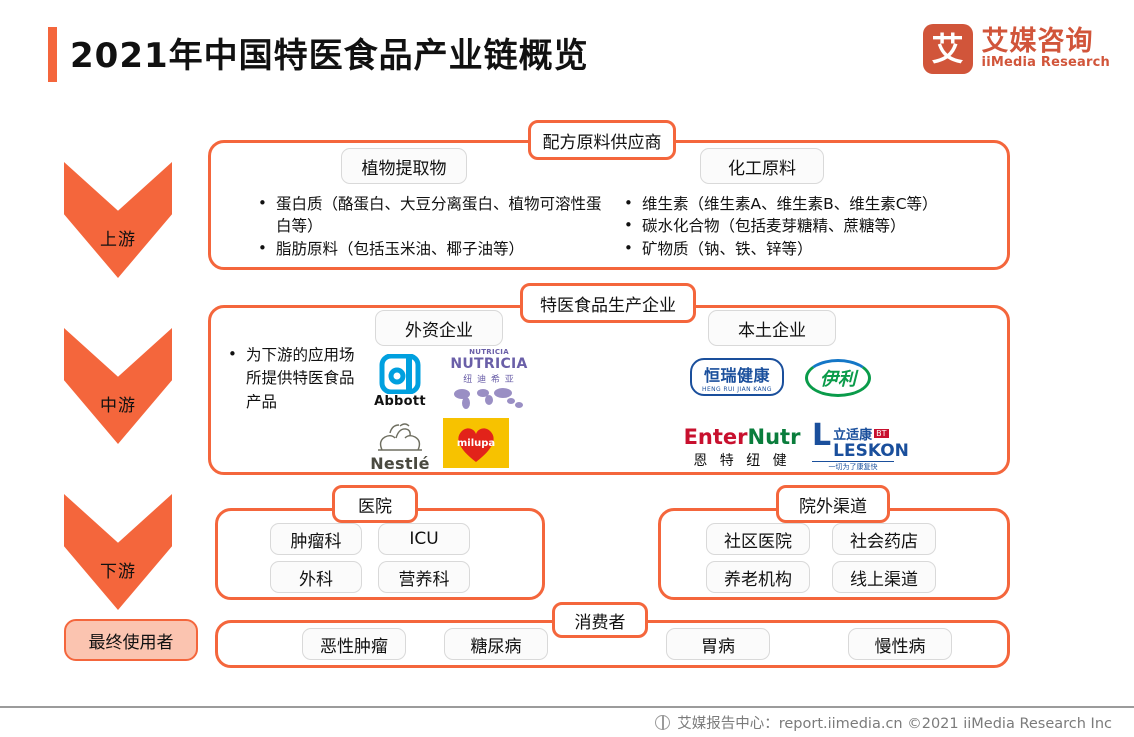  Describe the element at coordinates (400, 463) in the screenshot. I see `brand-caption: Nestlé` at that location.